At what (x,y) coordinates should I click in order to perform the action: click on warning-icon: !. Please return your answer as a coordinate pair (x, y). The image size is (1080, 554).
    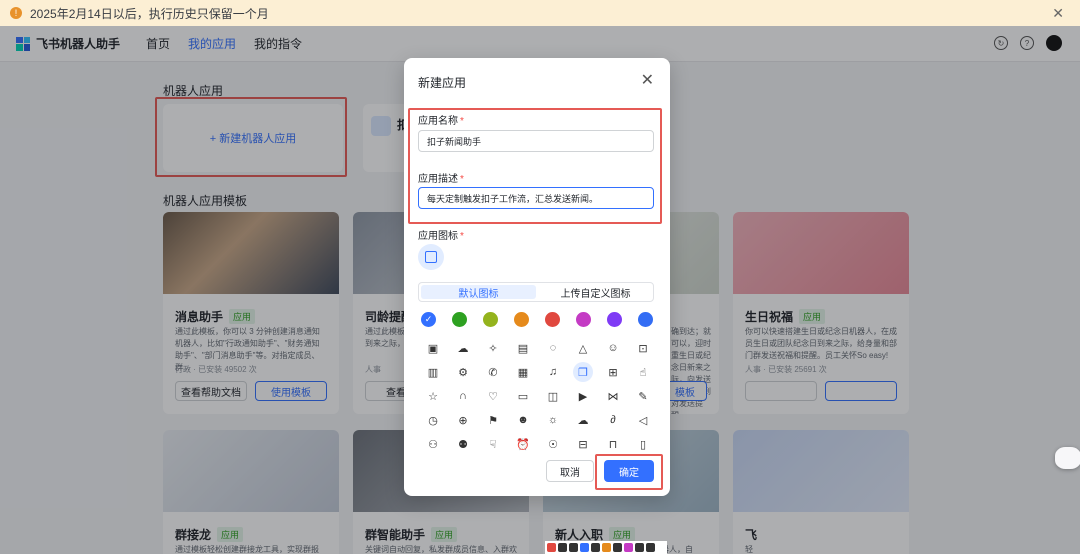
    Looking at the image, I should click on (16, 13).